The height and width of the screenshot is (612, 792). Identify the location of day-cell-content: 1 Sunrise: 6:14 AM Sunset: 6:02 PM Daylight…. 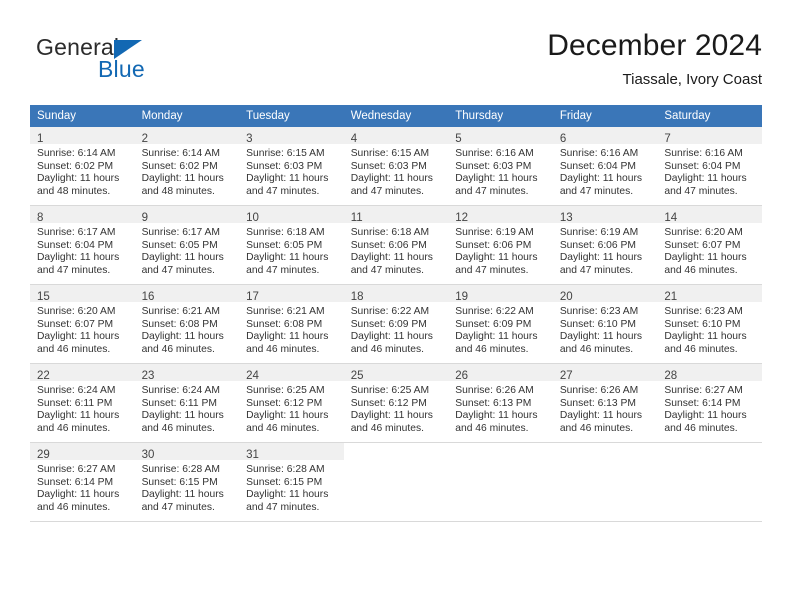
(82, 166).